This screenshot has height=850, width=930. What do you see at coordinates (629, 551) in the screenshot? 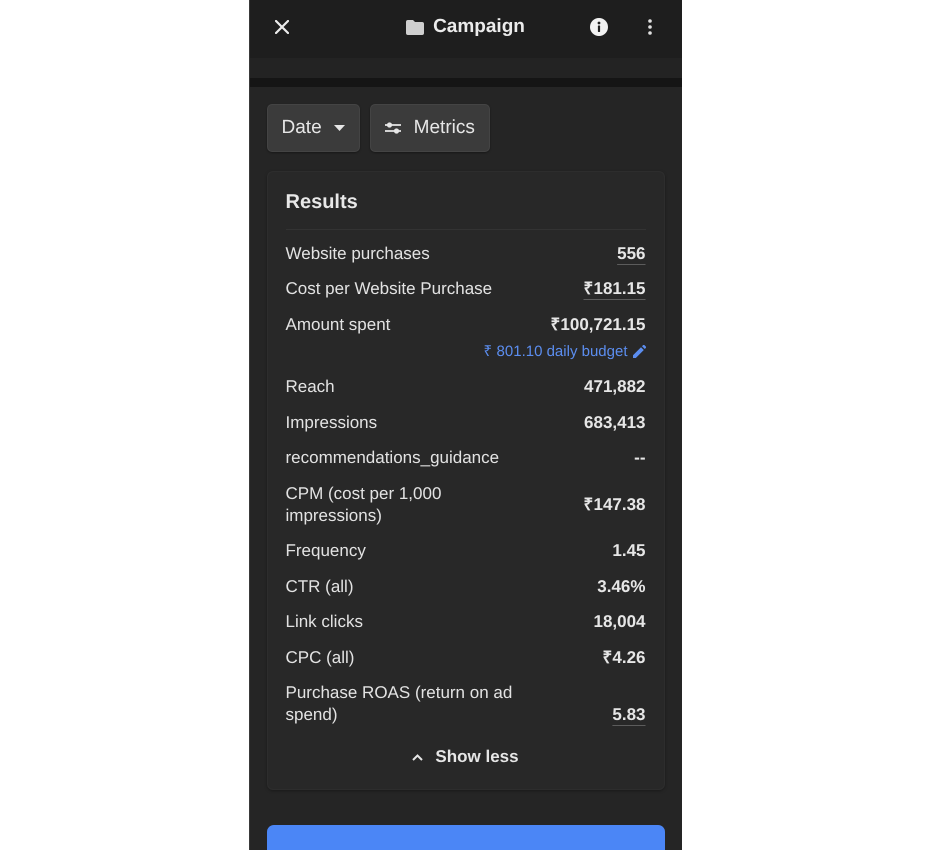
I see `metric-value: 1.45` at bounding box center [629, 551].